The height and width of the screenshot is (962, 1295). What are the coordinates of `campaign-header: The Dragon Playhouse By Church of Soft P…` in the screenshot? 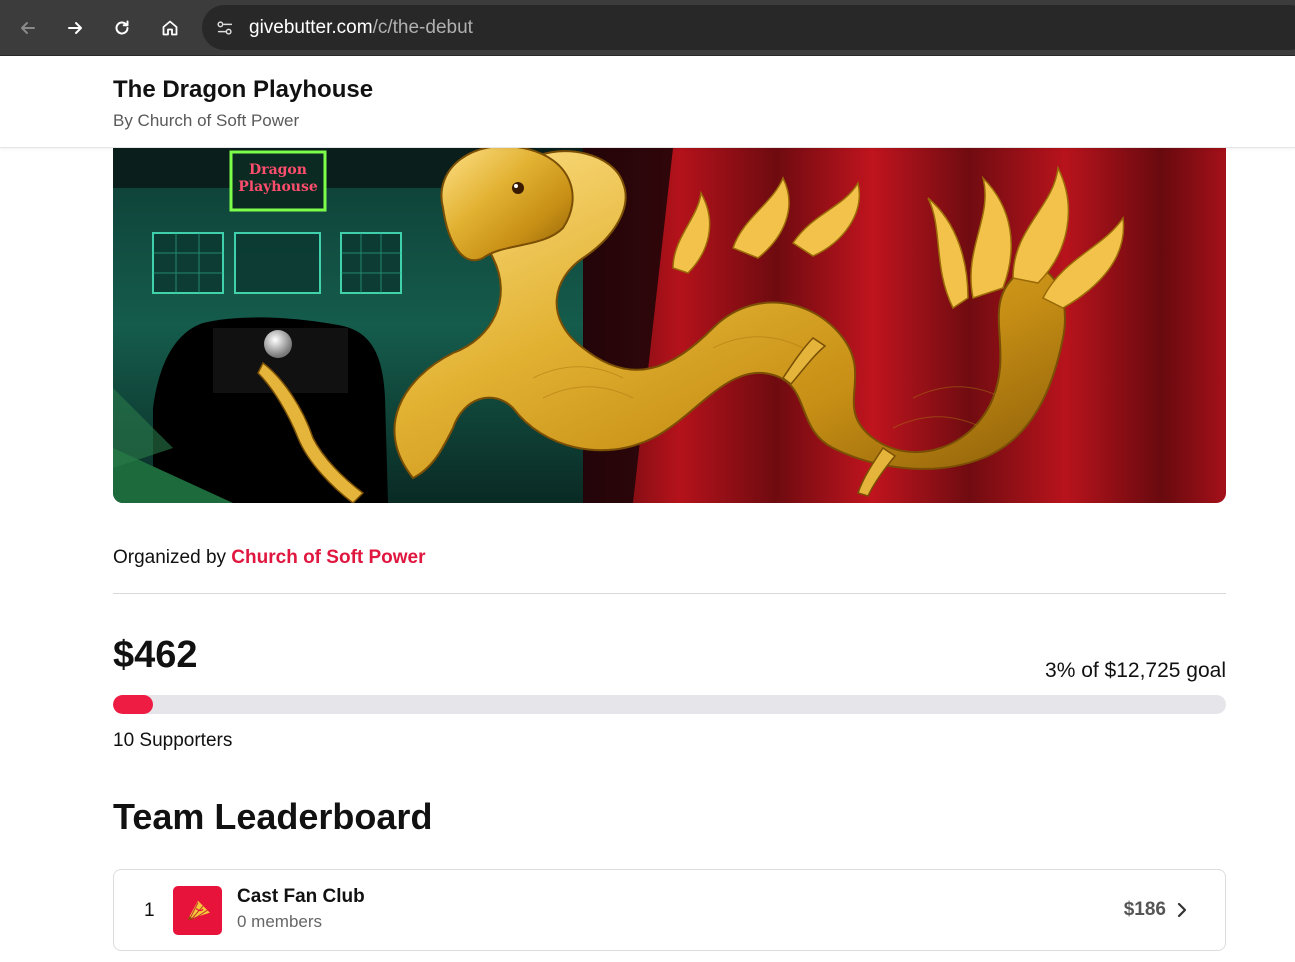 It's located at (647, 102).